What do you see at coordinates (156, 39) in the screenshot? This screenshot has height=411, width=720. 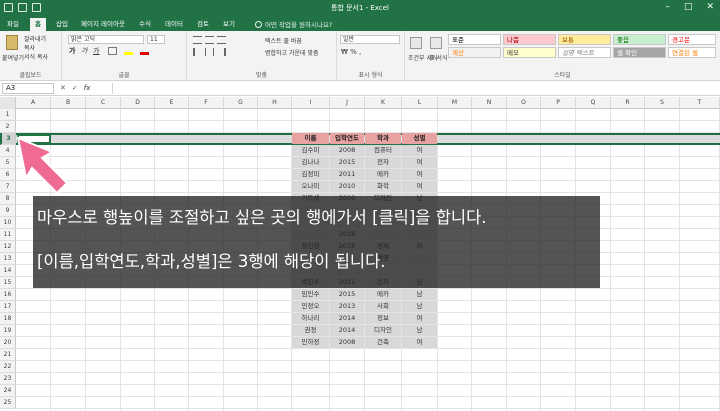 I see `font-size-select: 11` at bounding box center [156, 39].